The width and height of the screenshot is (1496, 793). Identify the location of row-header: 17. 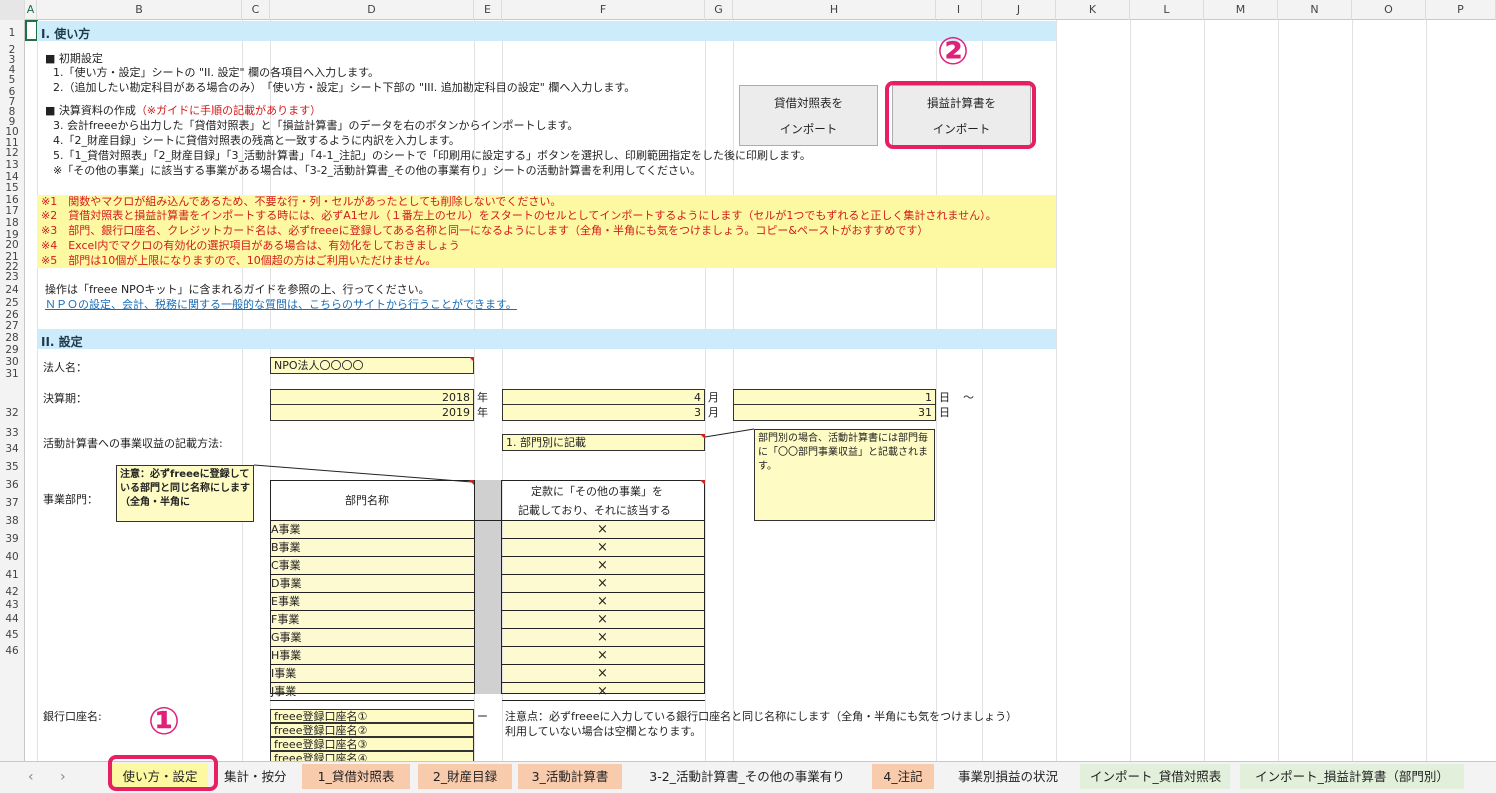
(12, 211).